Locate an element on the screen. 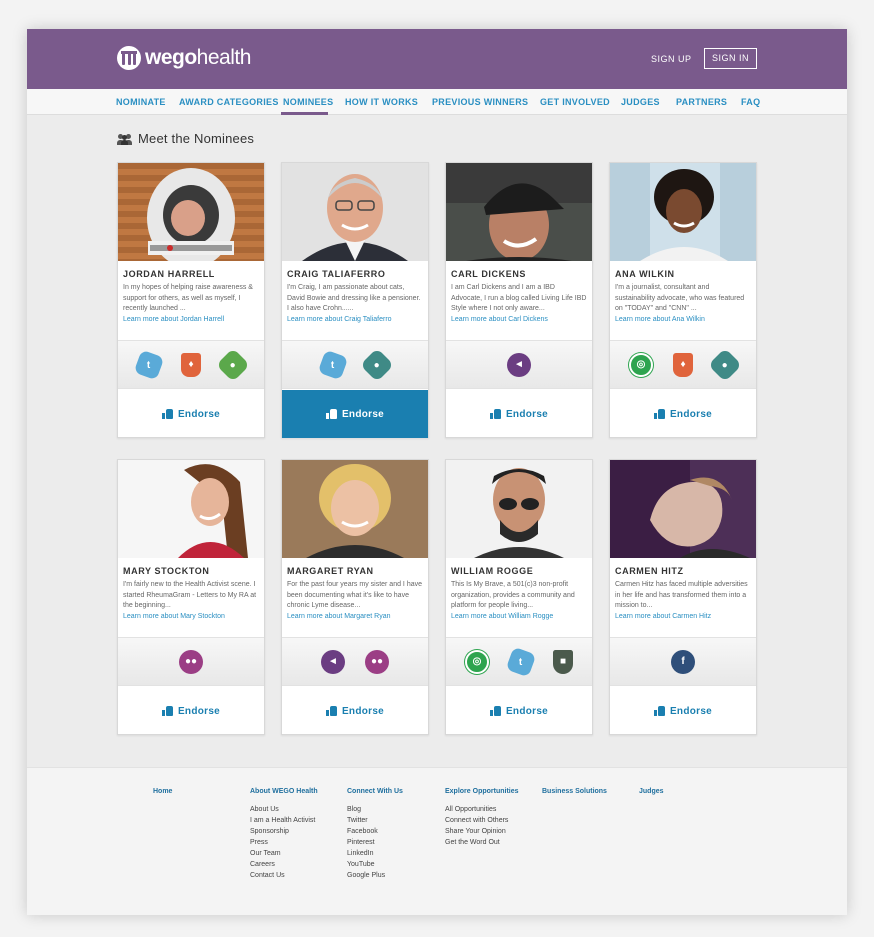 This screenshot has height=937, width=874. footer-link: Sponsorship is located at coordinates (284, 831).